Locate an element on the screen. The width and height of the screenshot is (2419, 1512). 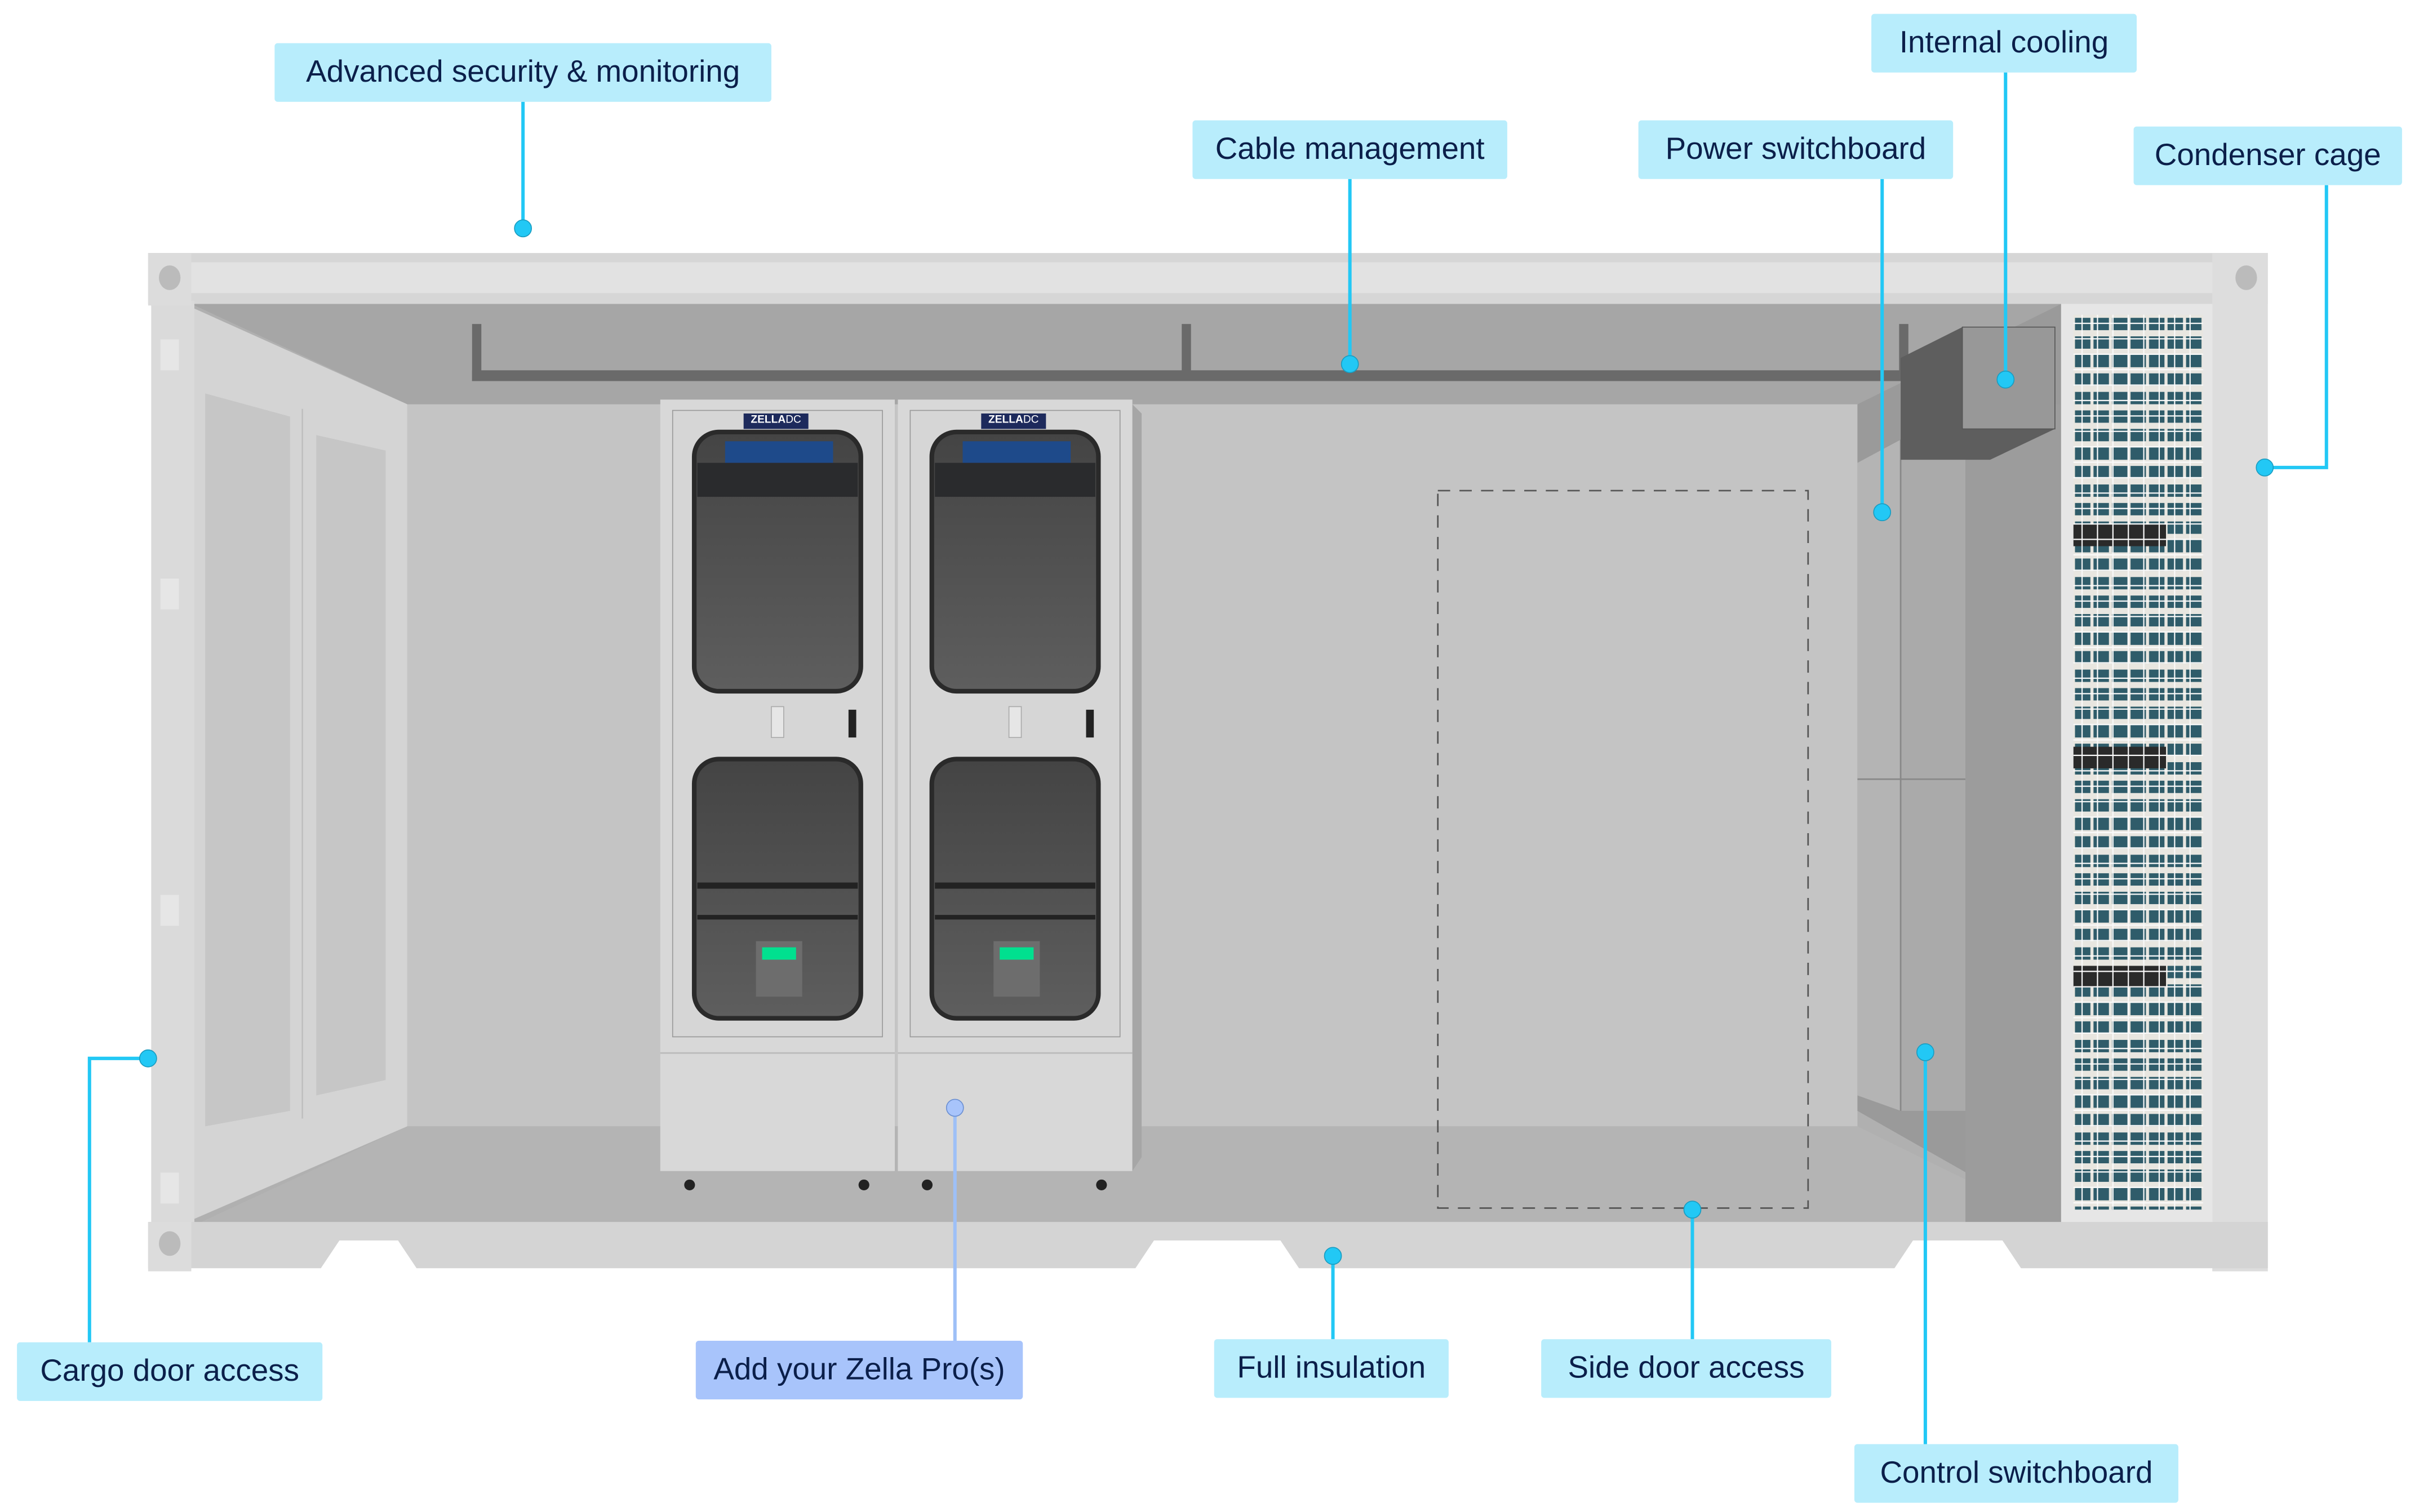
dot-side-door is located at coordinates (1692, 1209).